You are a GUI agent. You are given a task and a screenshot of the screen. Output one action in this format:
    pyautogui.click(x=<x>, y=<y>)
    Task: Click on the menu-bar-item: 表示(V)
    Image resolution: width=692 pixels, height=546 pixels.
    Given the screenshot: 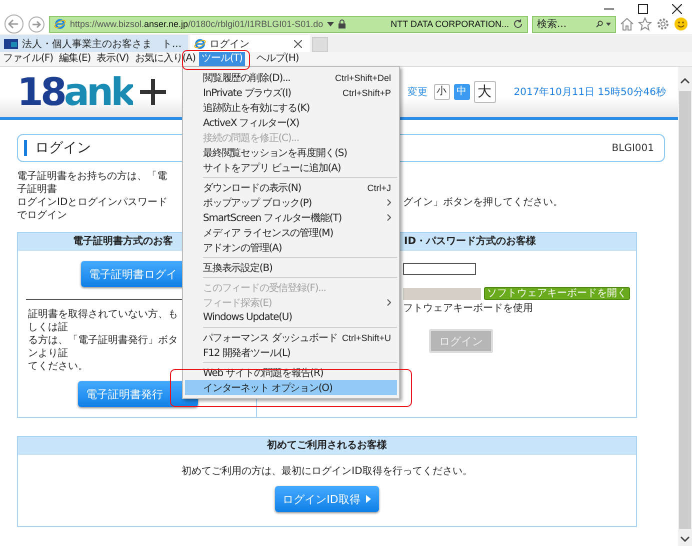 What is the action you would take?
    pyautogui.click(x=113, y=59)
    